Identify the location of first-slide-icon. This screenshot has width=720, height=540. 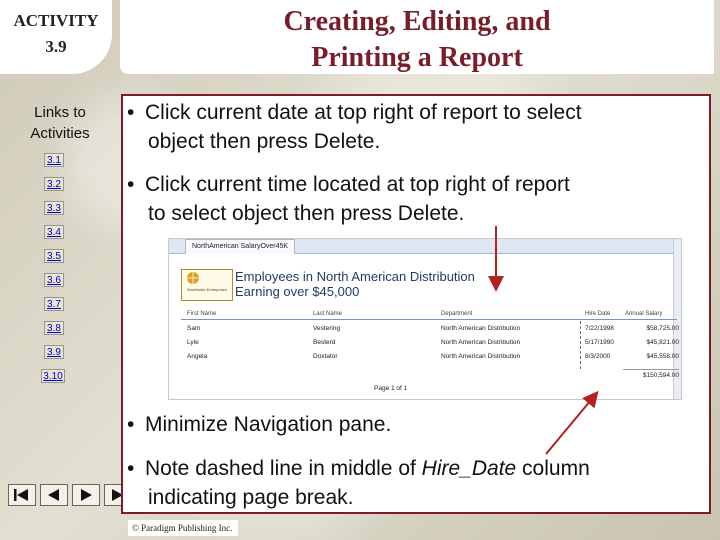
(21, 495).